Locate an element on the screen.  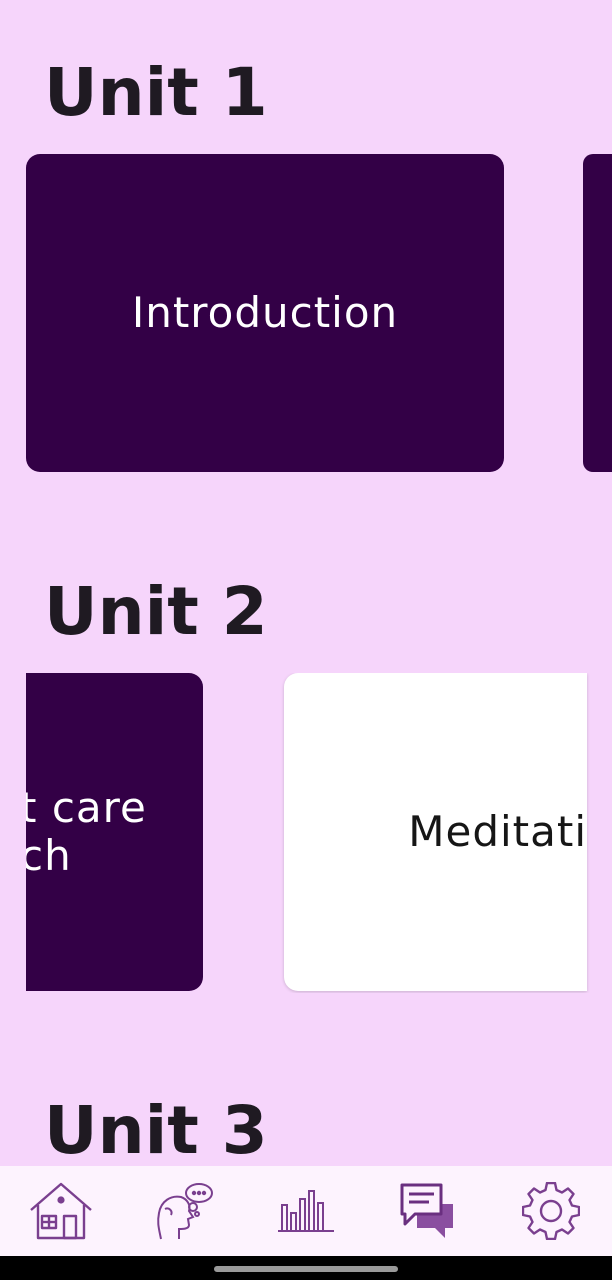
lesson-card-meditation: Meditati is located at coordinates (435, 832).